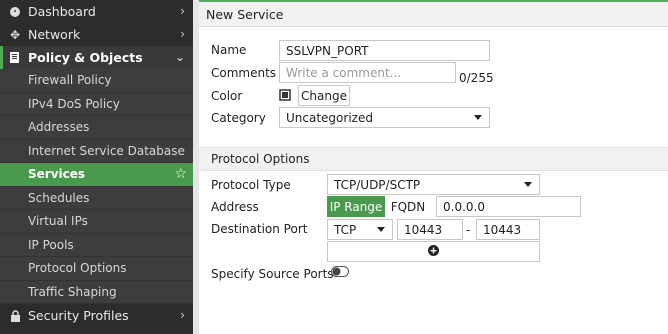  I want to click on protocol-type-label: Protocol Type, so click(251, 185).